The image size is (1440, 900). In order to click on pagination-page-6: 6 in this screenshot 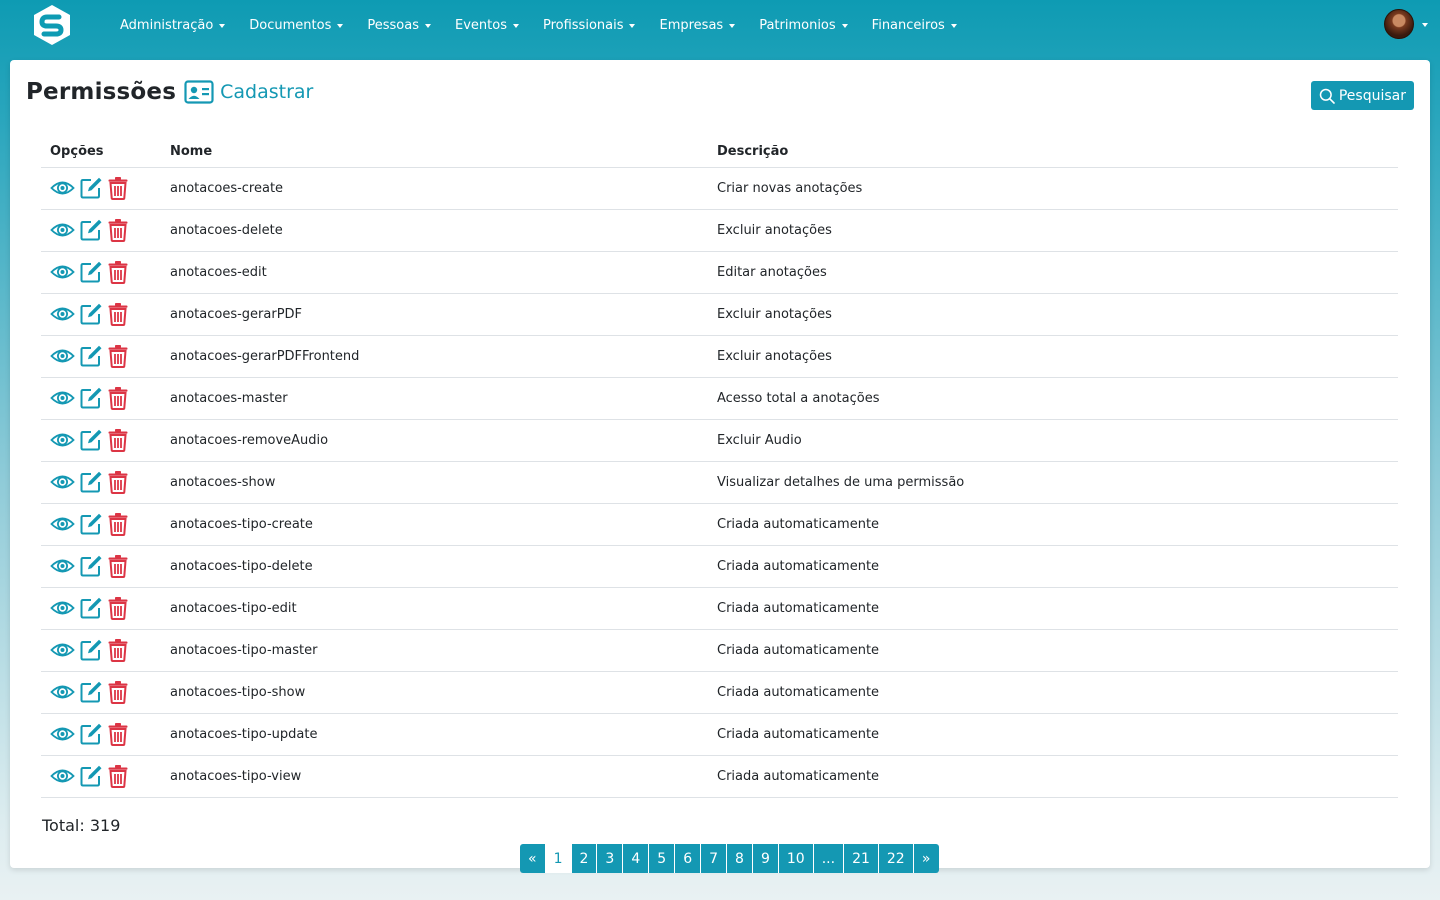, I will do `click(688, 858)`.